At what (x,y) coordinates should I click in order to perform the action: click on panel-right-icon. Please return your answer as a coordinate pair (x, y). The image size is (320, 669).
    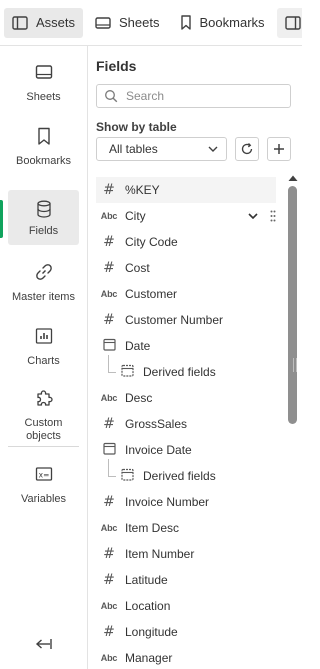
    Looking at the image, I should click on (292, 22).